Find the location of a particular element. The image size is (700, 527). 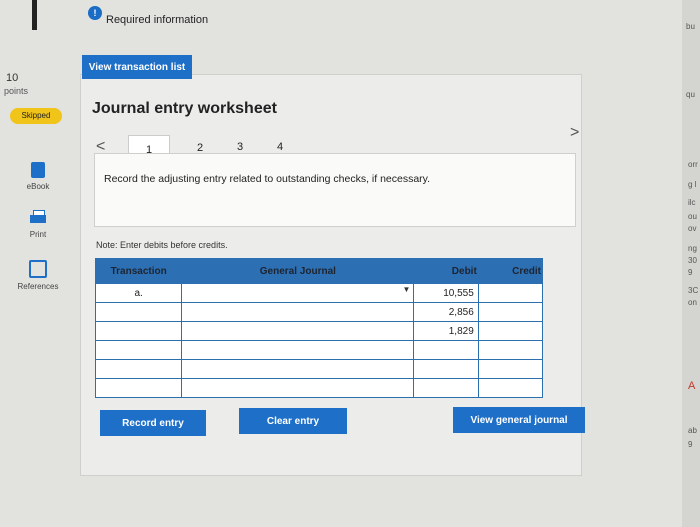

tab-4: 4 is located at coordinates (280, 147).